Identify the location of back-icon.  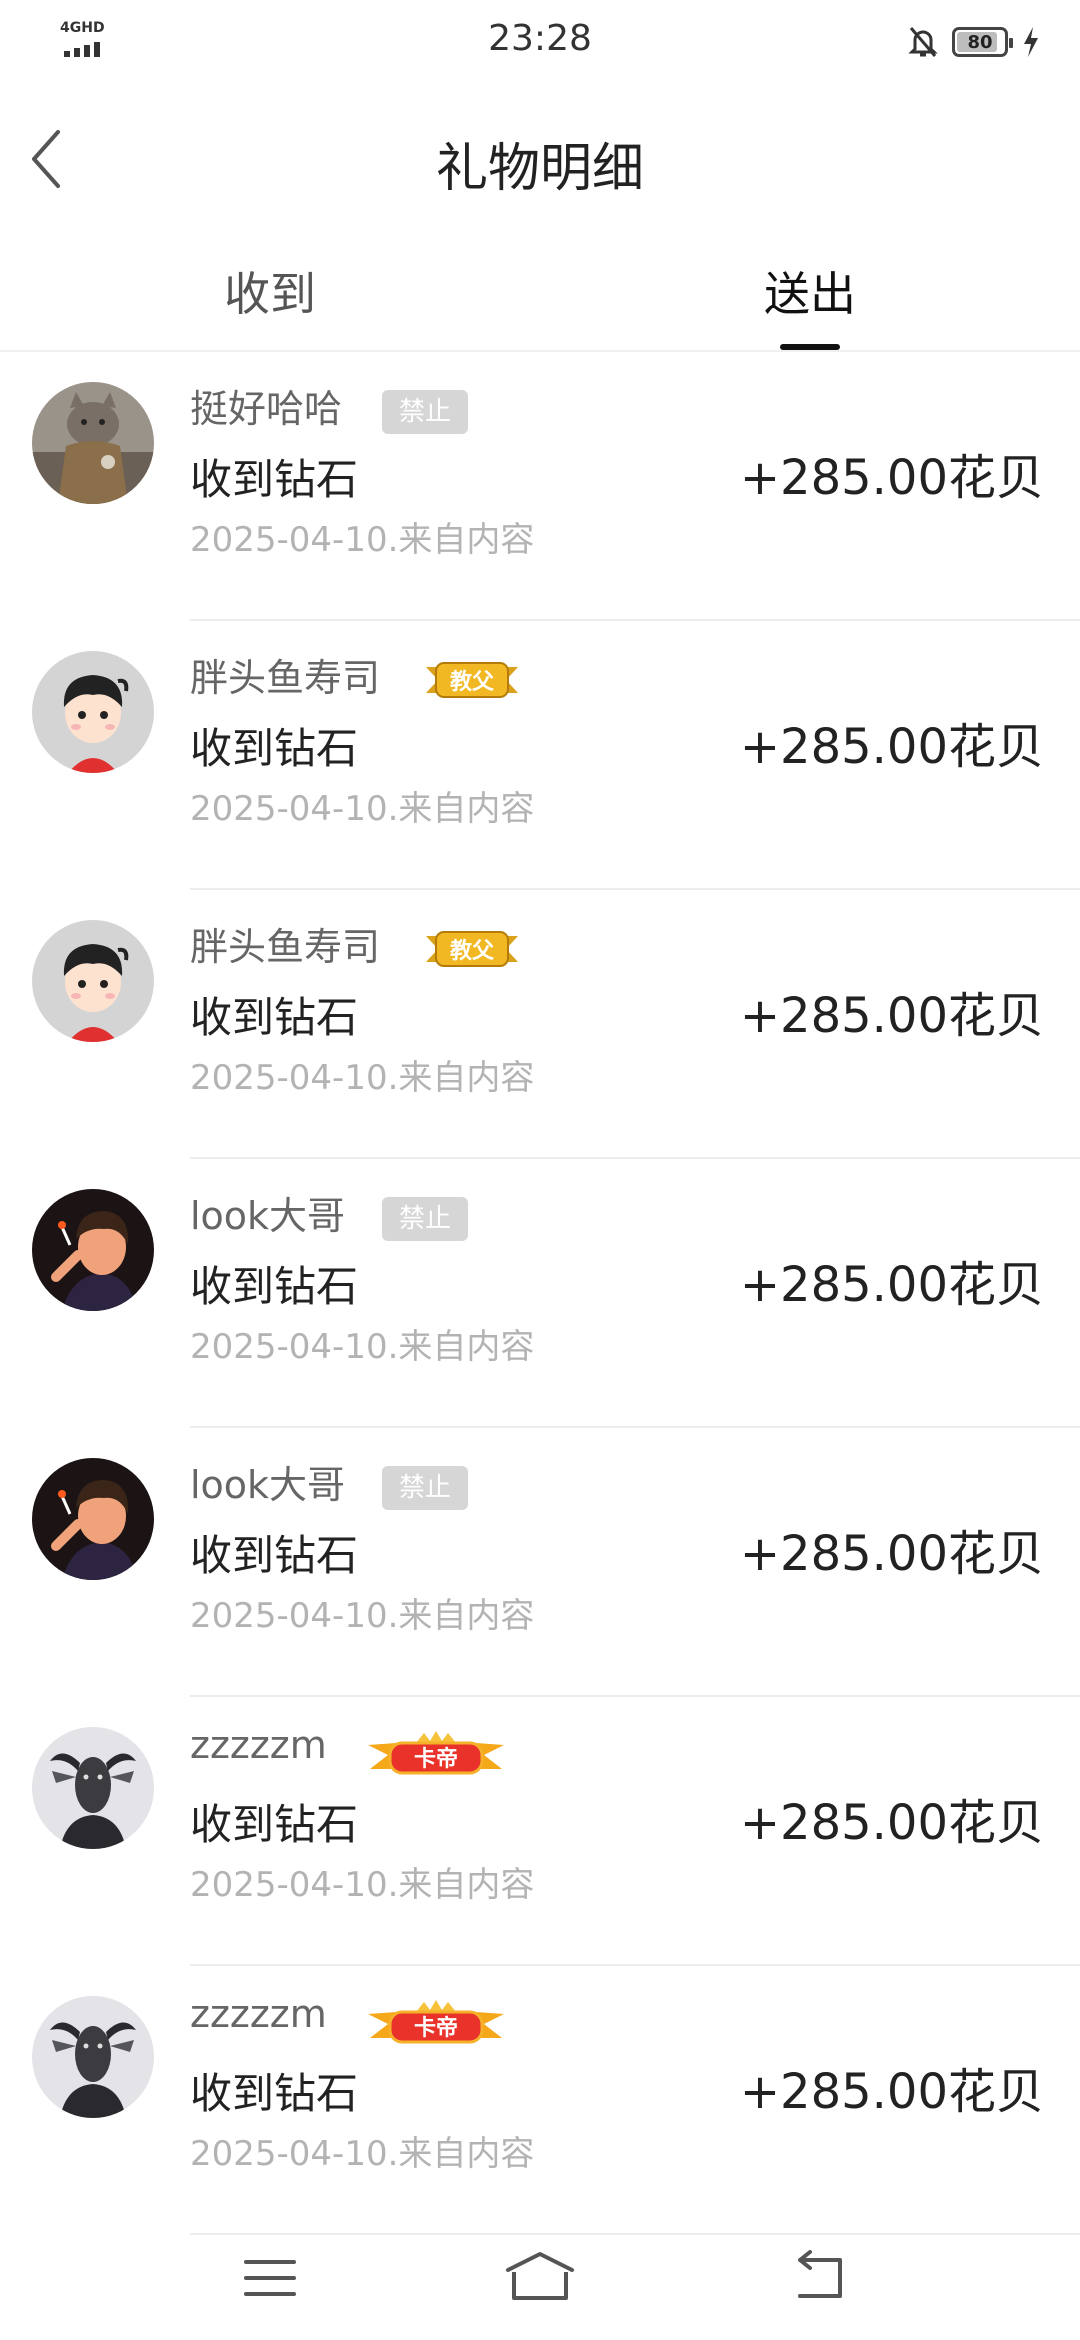
(820, 2278).